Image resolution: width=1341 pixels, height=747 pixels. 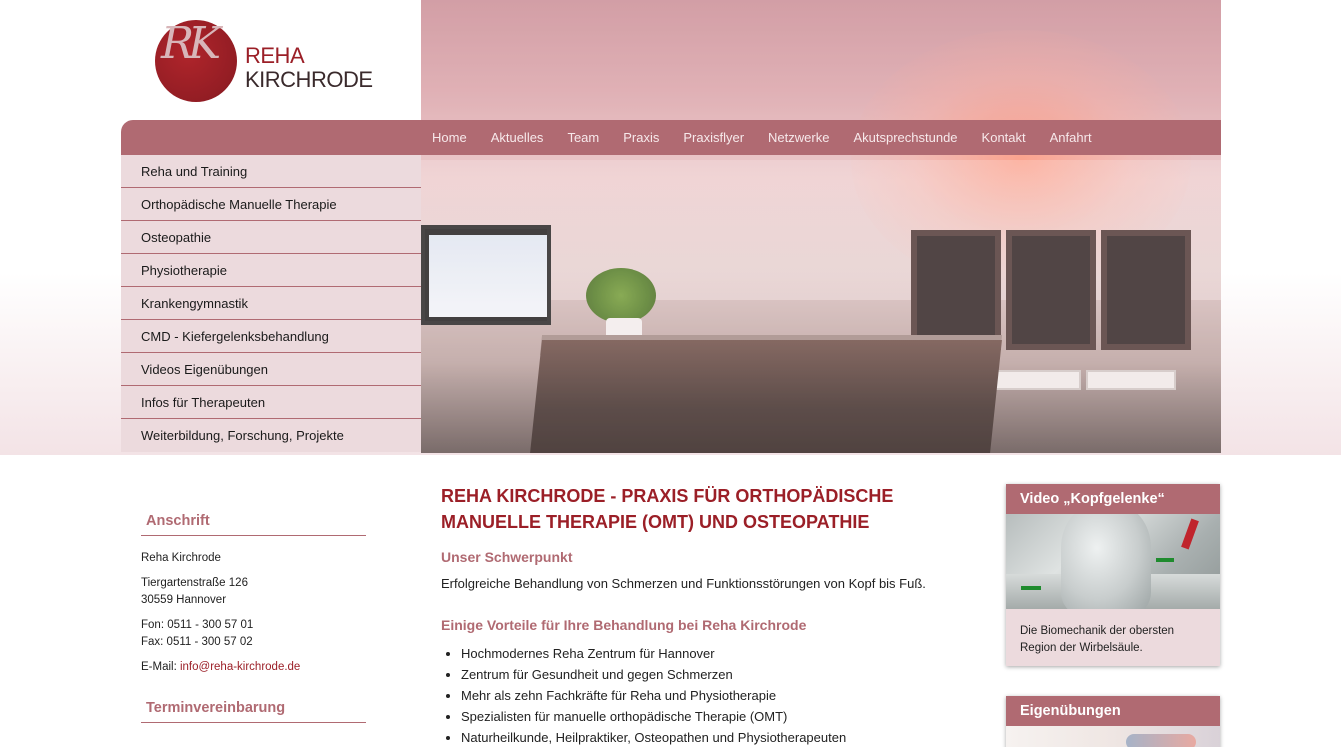 I want to click on sidemenu-item-osteopathie: Osteopathie, so click(x=271, y=237).